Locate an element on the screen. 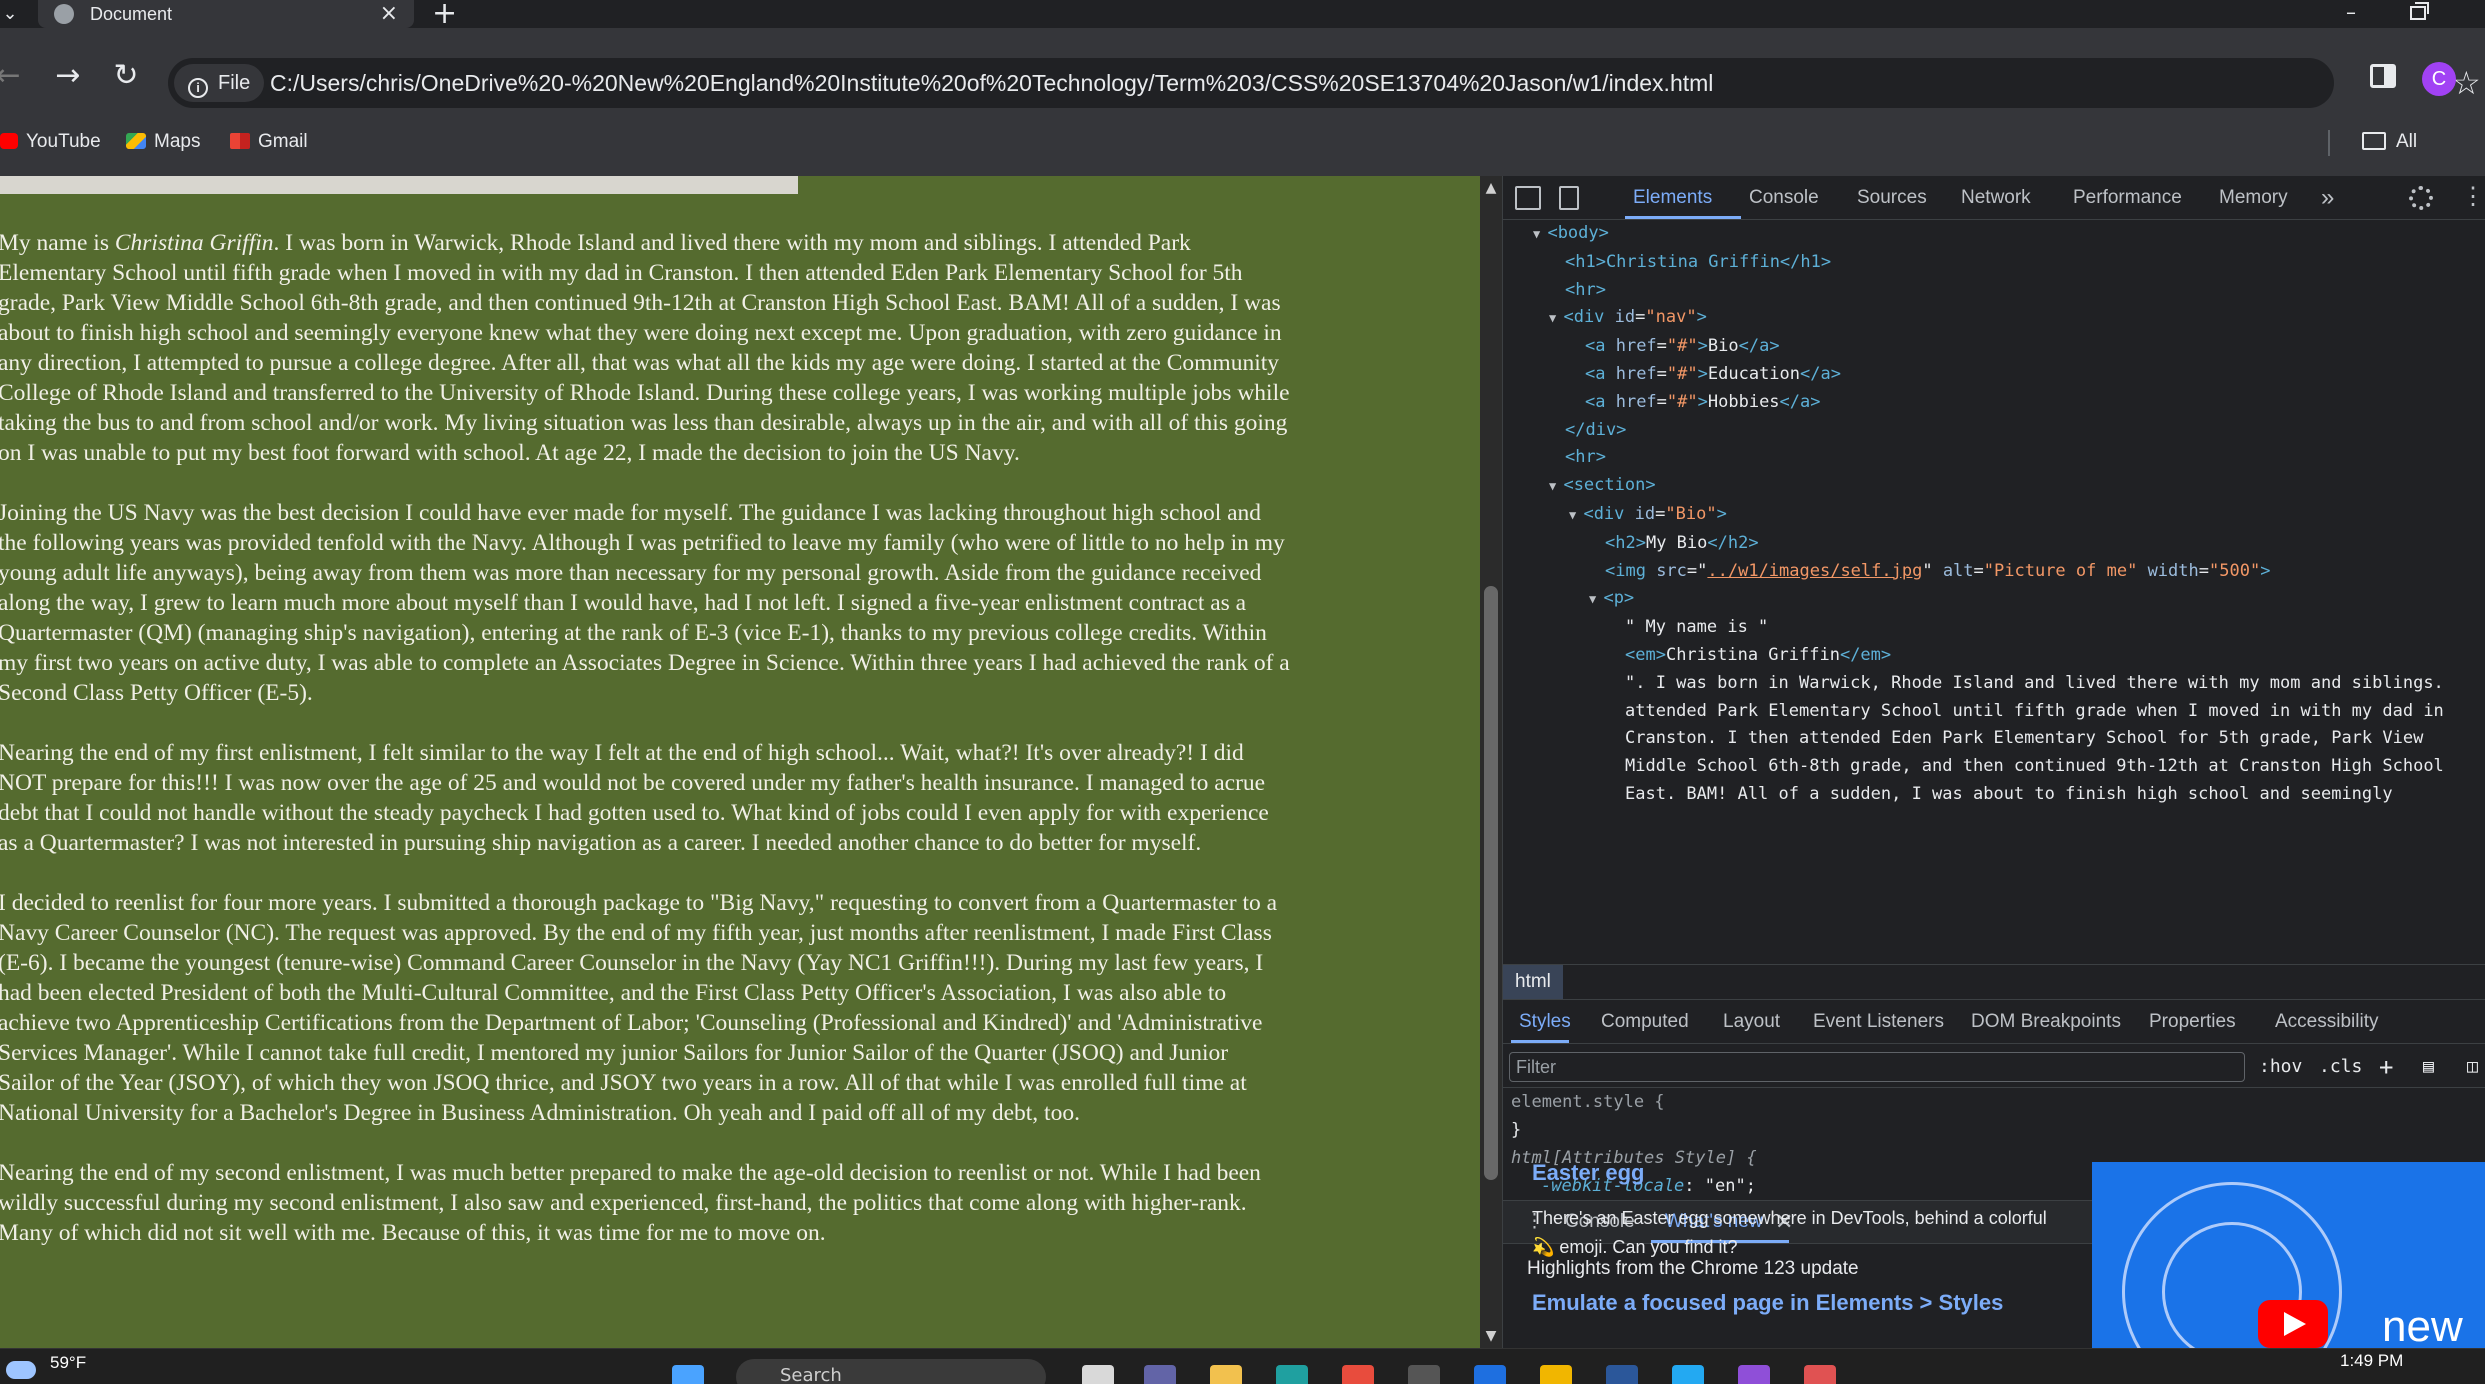 Image resolution: width=2485 pixels, height=1384 pixels. tab-strip: ⌄ Document × + – is located at coordinates (1242, 14).